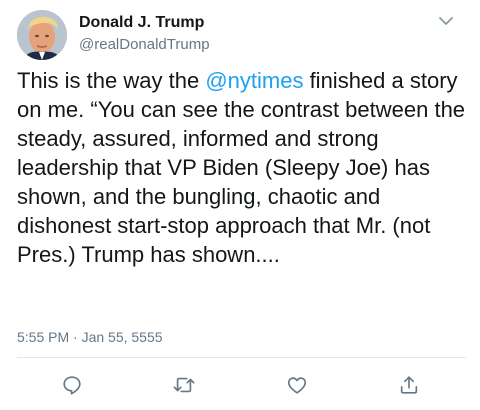 Image resolution: width=480 pixels, height=410 pixels. I want to click on share-icon, so click(409, 385).